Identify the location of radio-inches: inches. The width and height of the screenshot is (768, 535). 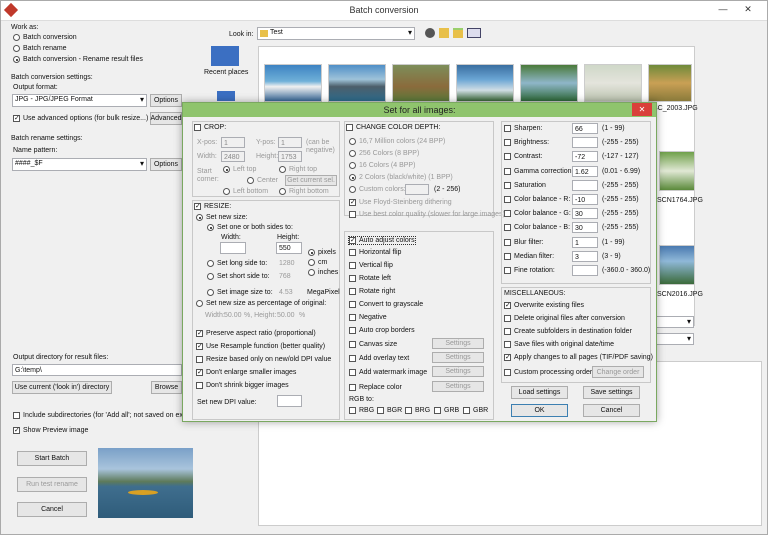
(323, 272).